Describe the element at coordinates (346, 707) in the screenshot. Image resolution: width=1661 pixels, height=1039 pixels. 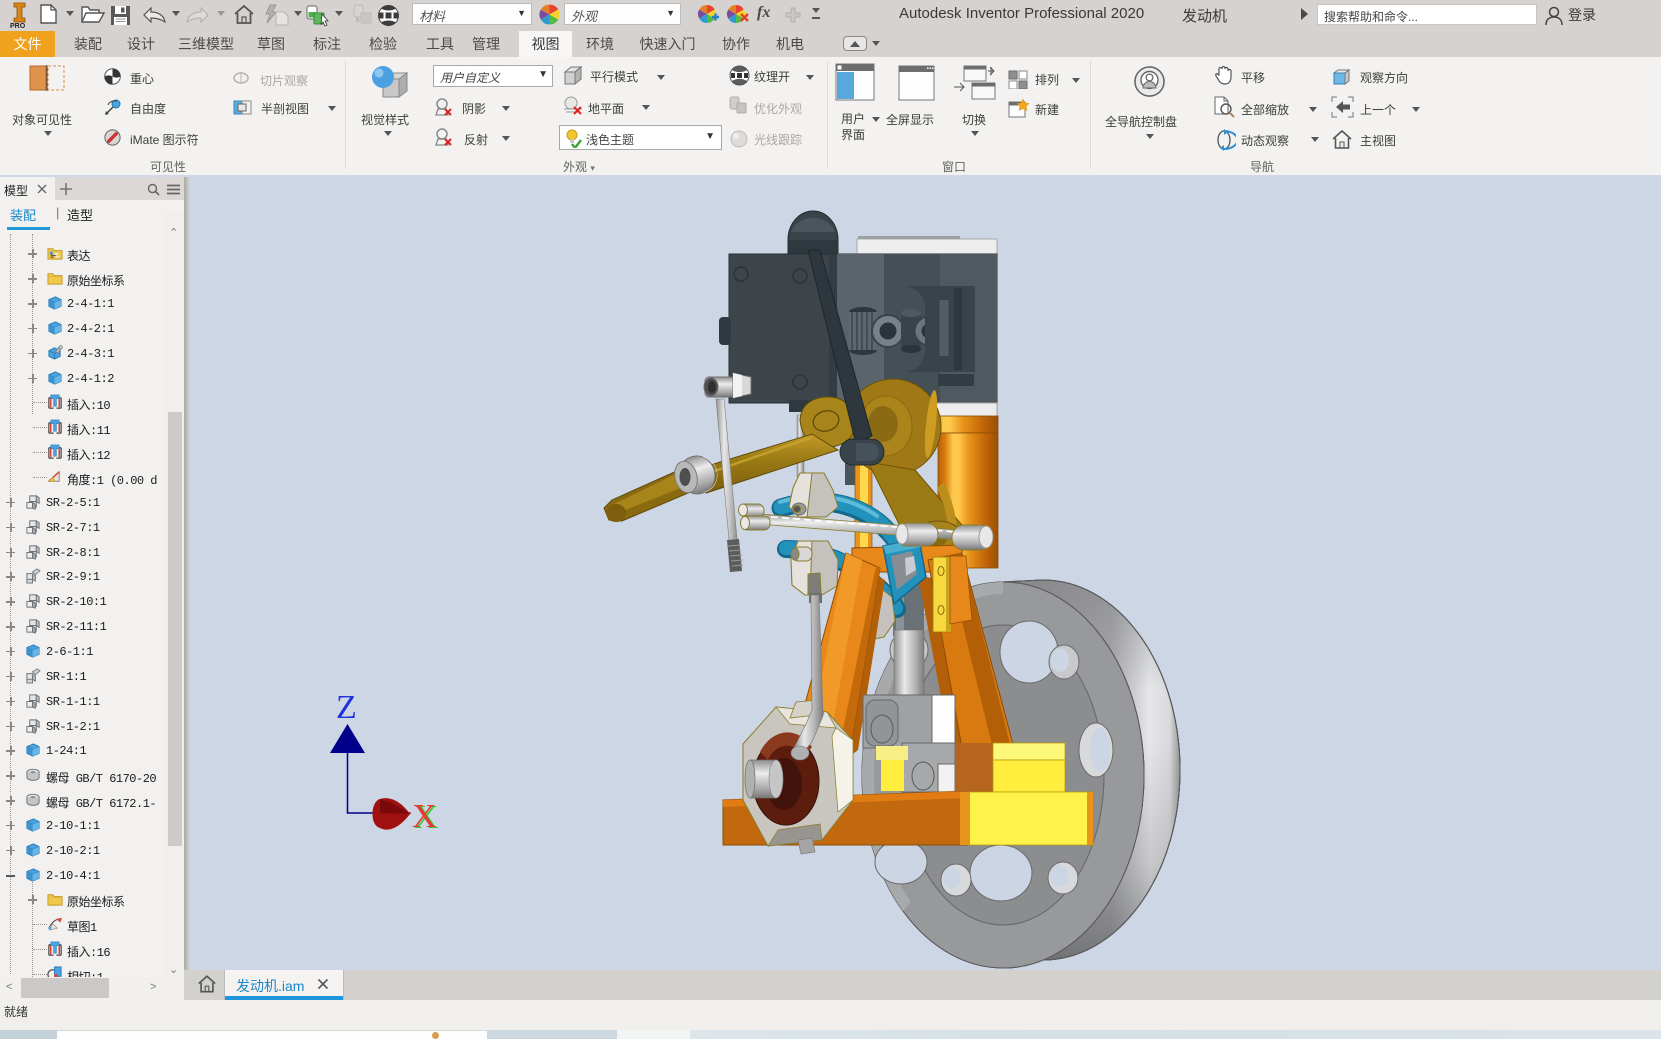
I see `svg-text: Z` at that location.